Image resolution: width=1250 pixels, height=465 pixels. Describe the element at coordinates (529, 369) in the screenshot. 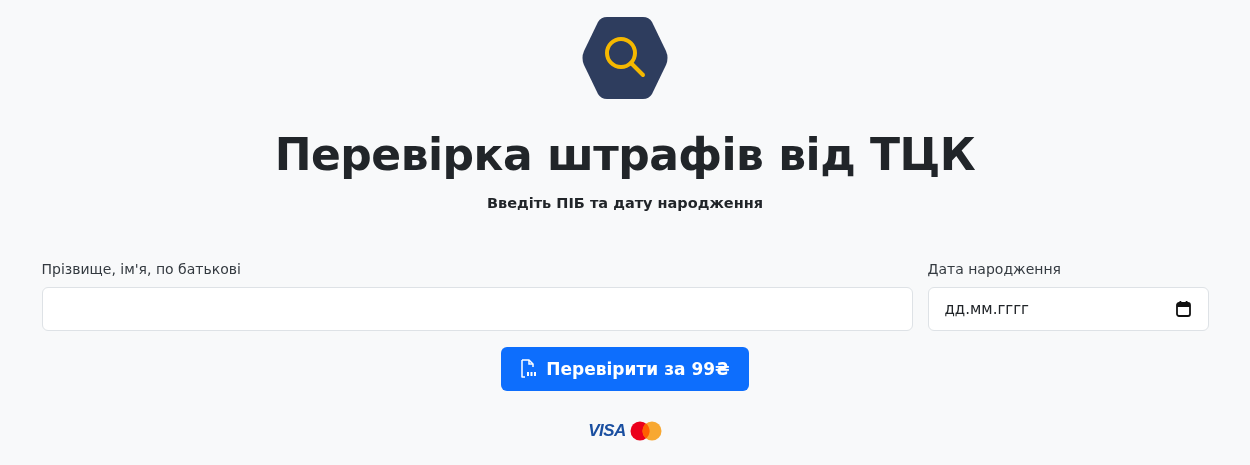

I see `pdf-file-icon` at that location.